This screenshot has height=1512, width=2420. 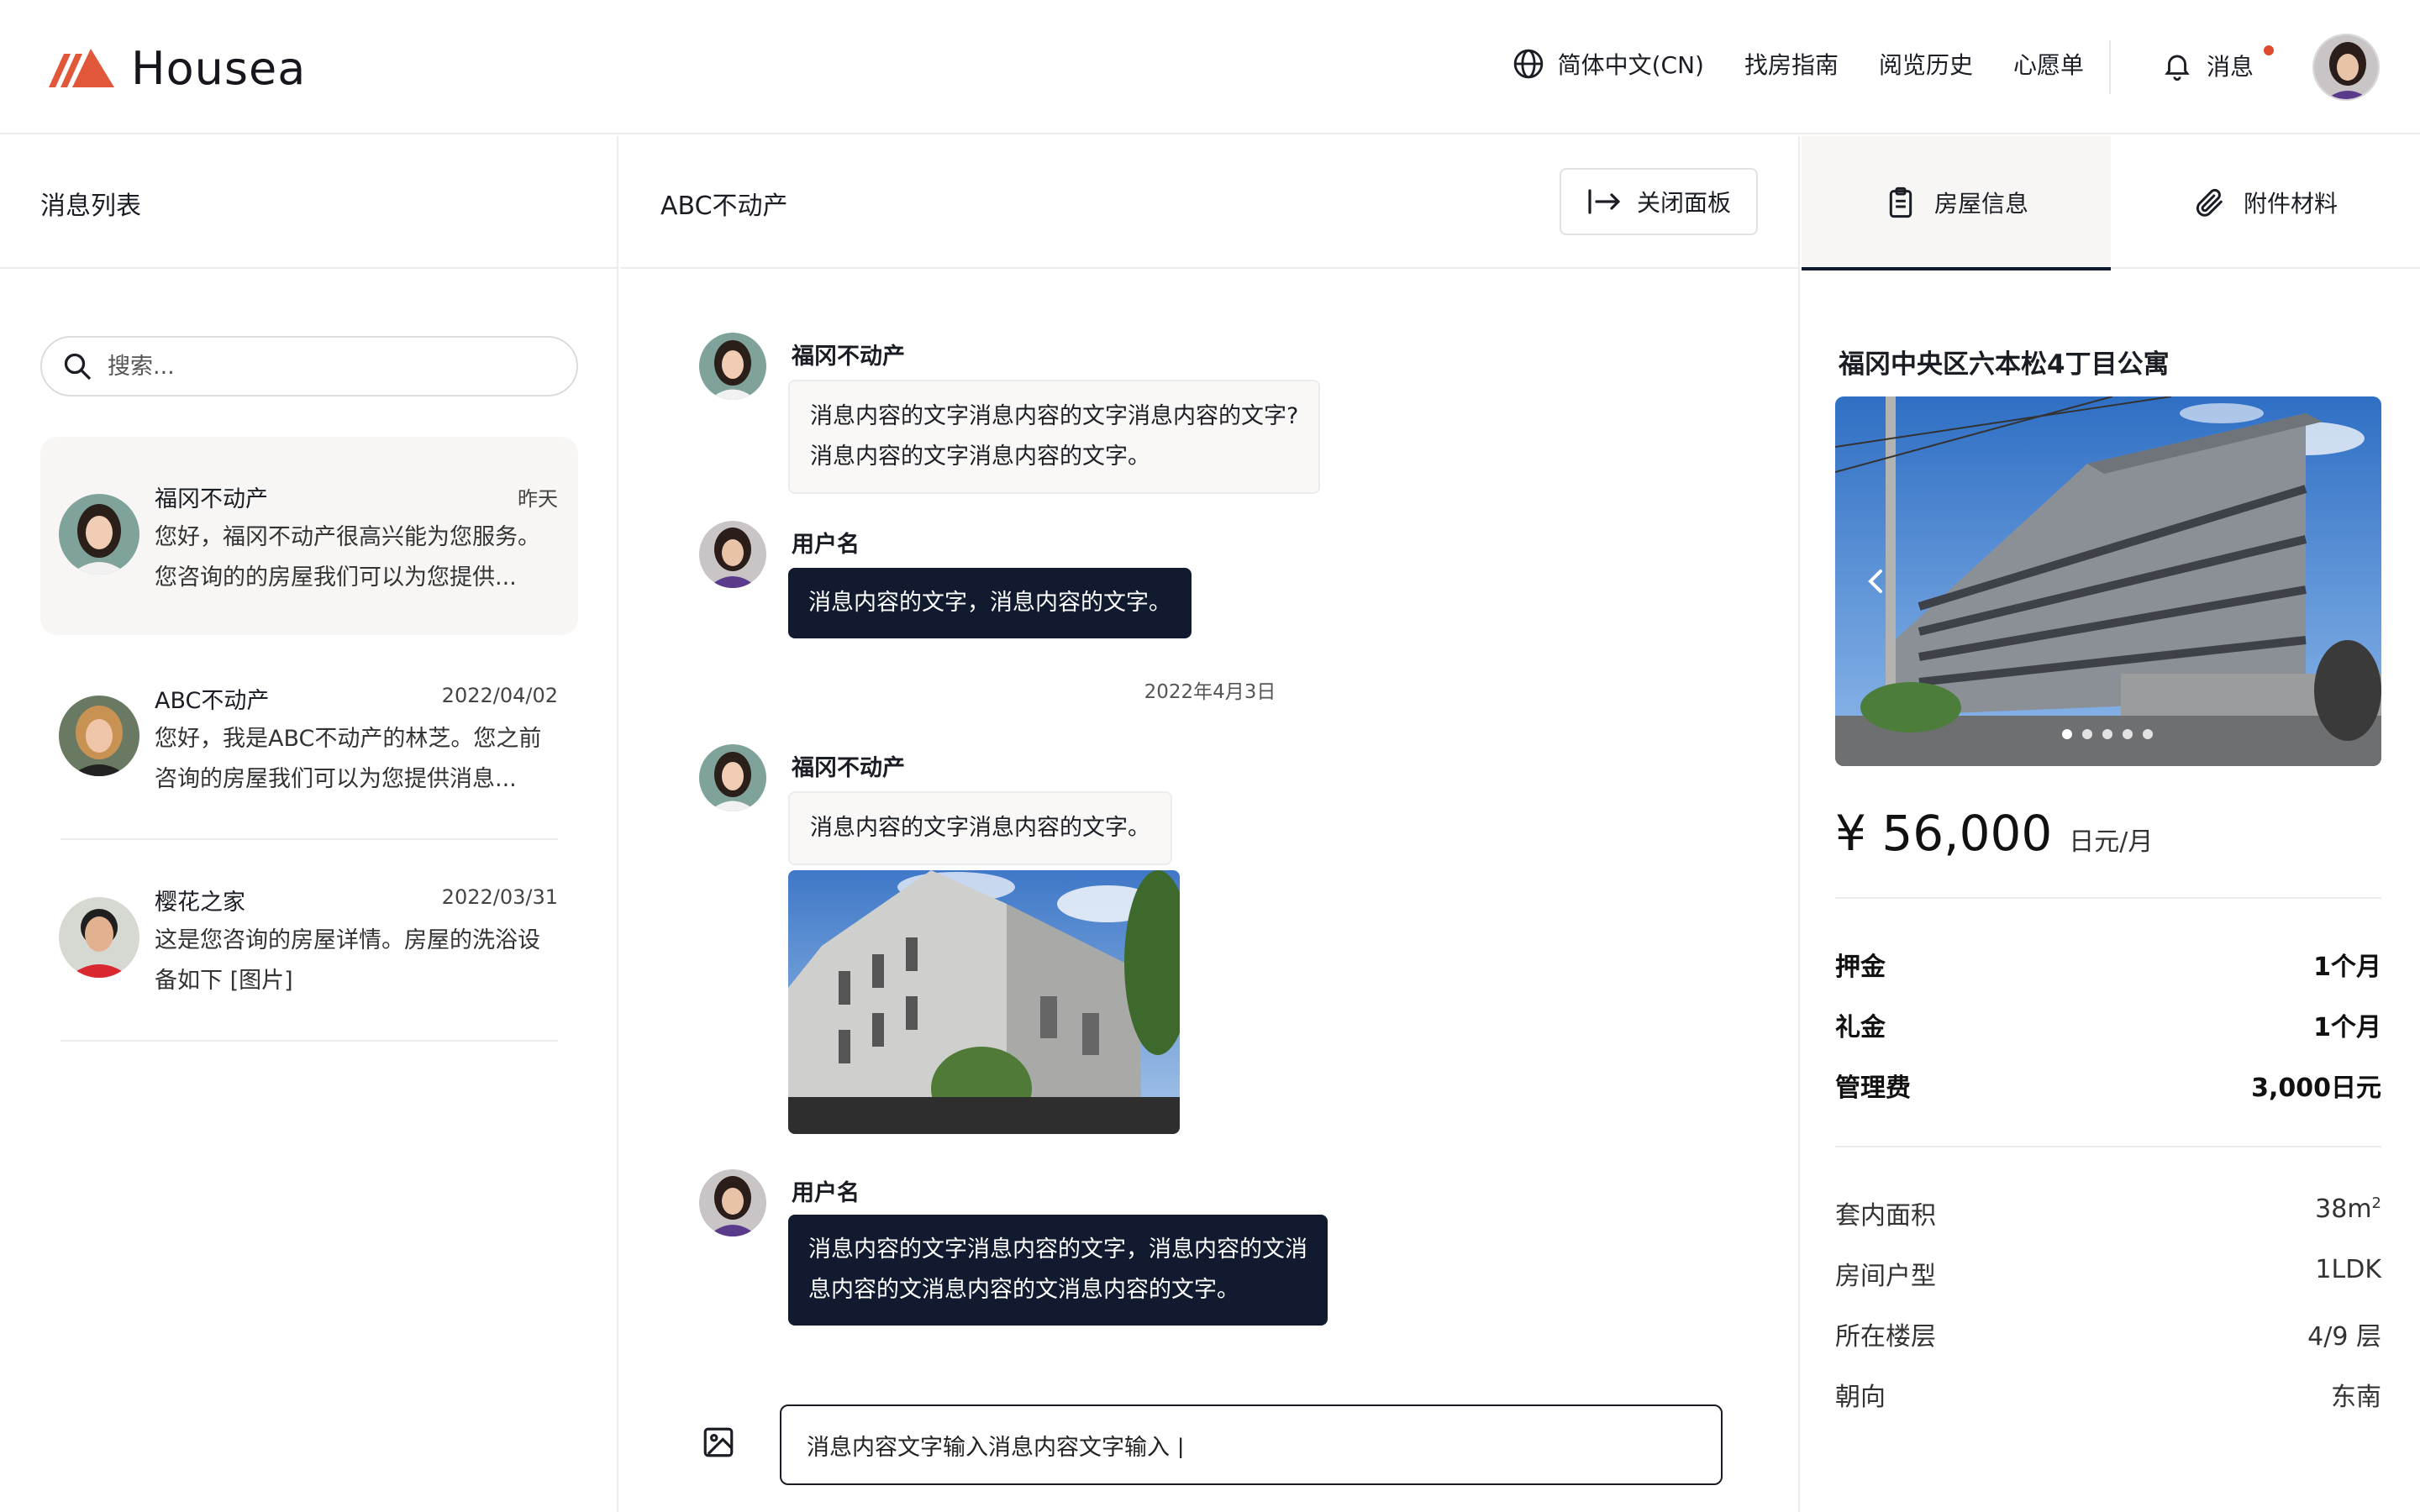 What do you see at coordinates (1861, 1397) in the screenshot?
I see `detail-label: 朝向` at bounding box center [1861, 1397].